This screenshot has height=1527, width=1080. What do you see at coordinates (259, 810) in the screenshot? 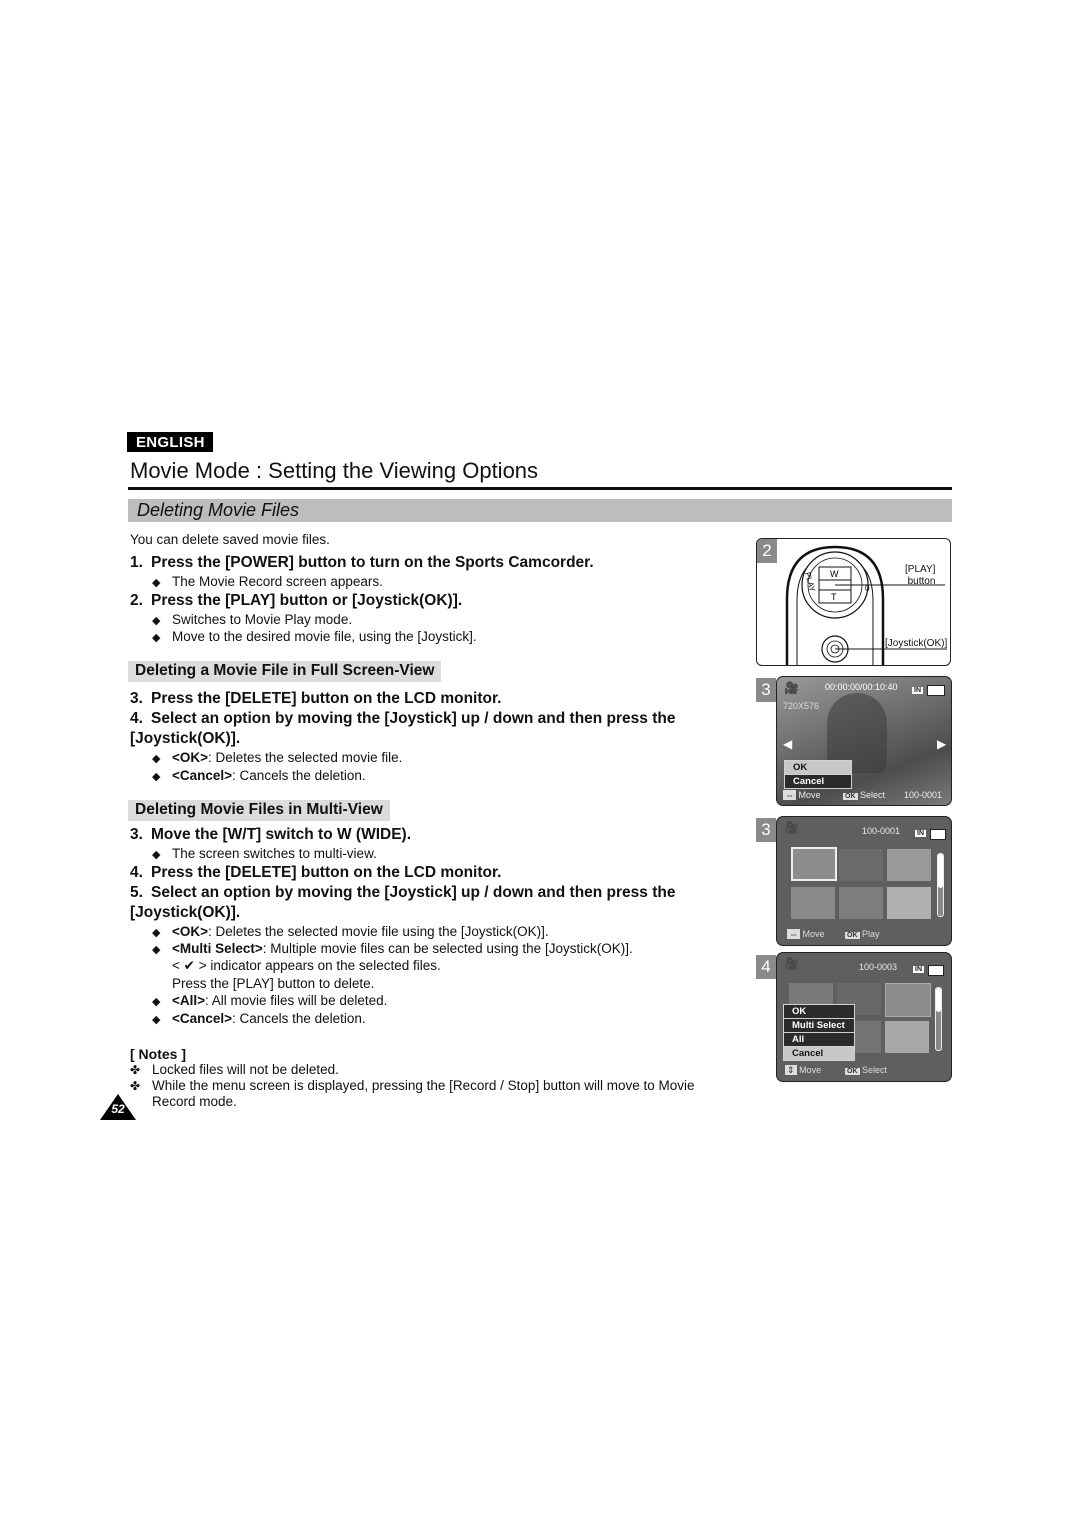
I see `subhead-multi-view: Deleting Movie Files in Multi-View` at bounding box center [259, 810].